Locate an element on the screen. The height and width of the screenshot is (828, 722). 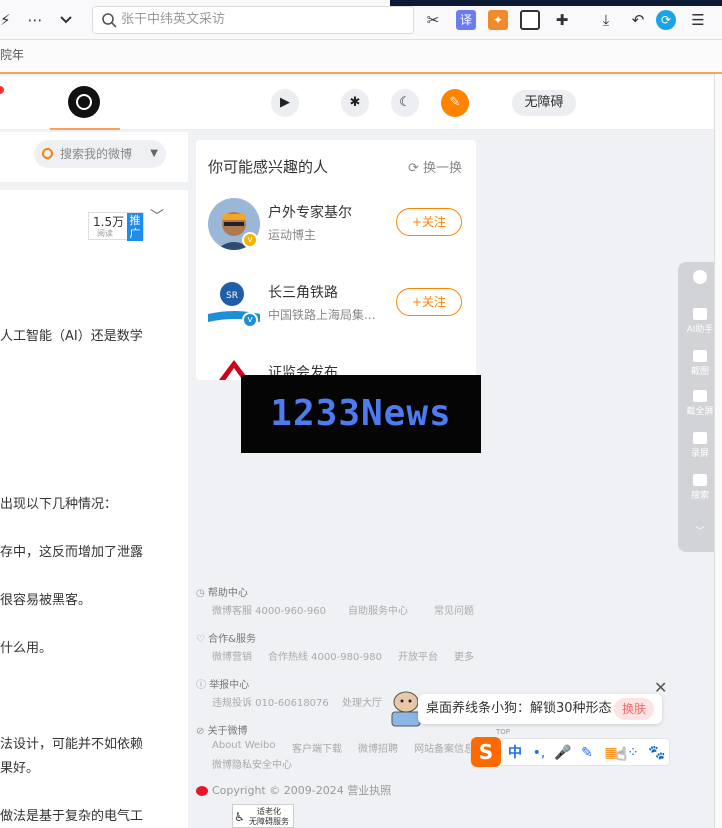
refresh-button: ⟳ 换一换 is located at coordinates (435, 166).